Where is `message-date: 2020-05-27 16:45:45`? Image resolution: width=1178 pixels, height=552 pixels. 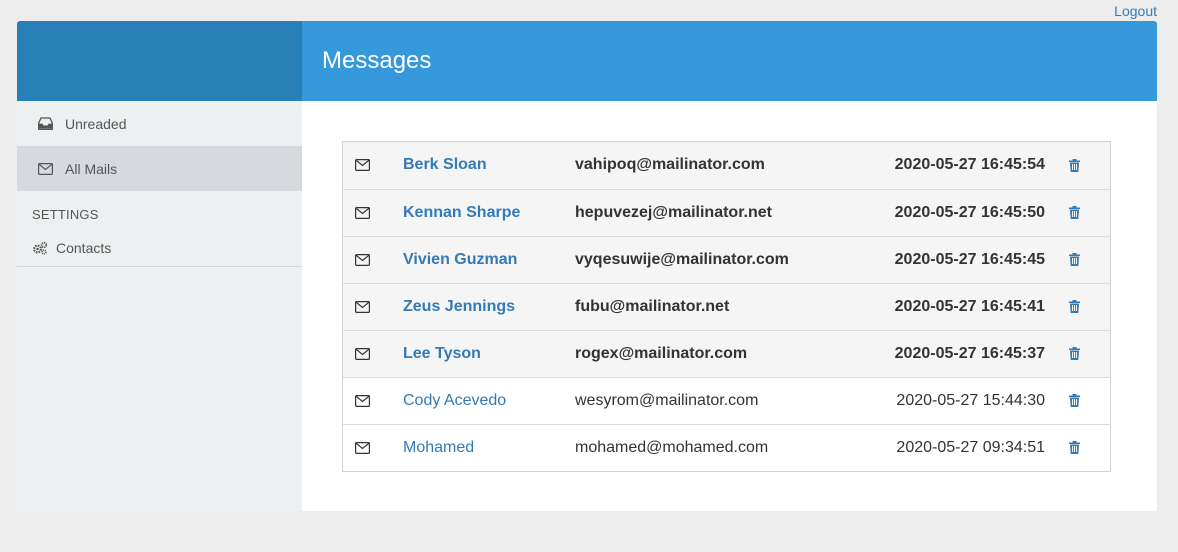 message-date: 2020-05-27 16:45:45 is located at coordinates (969, 259).